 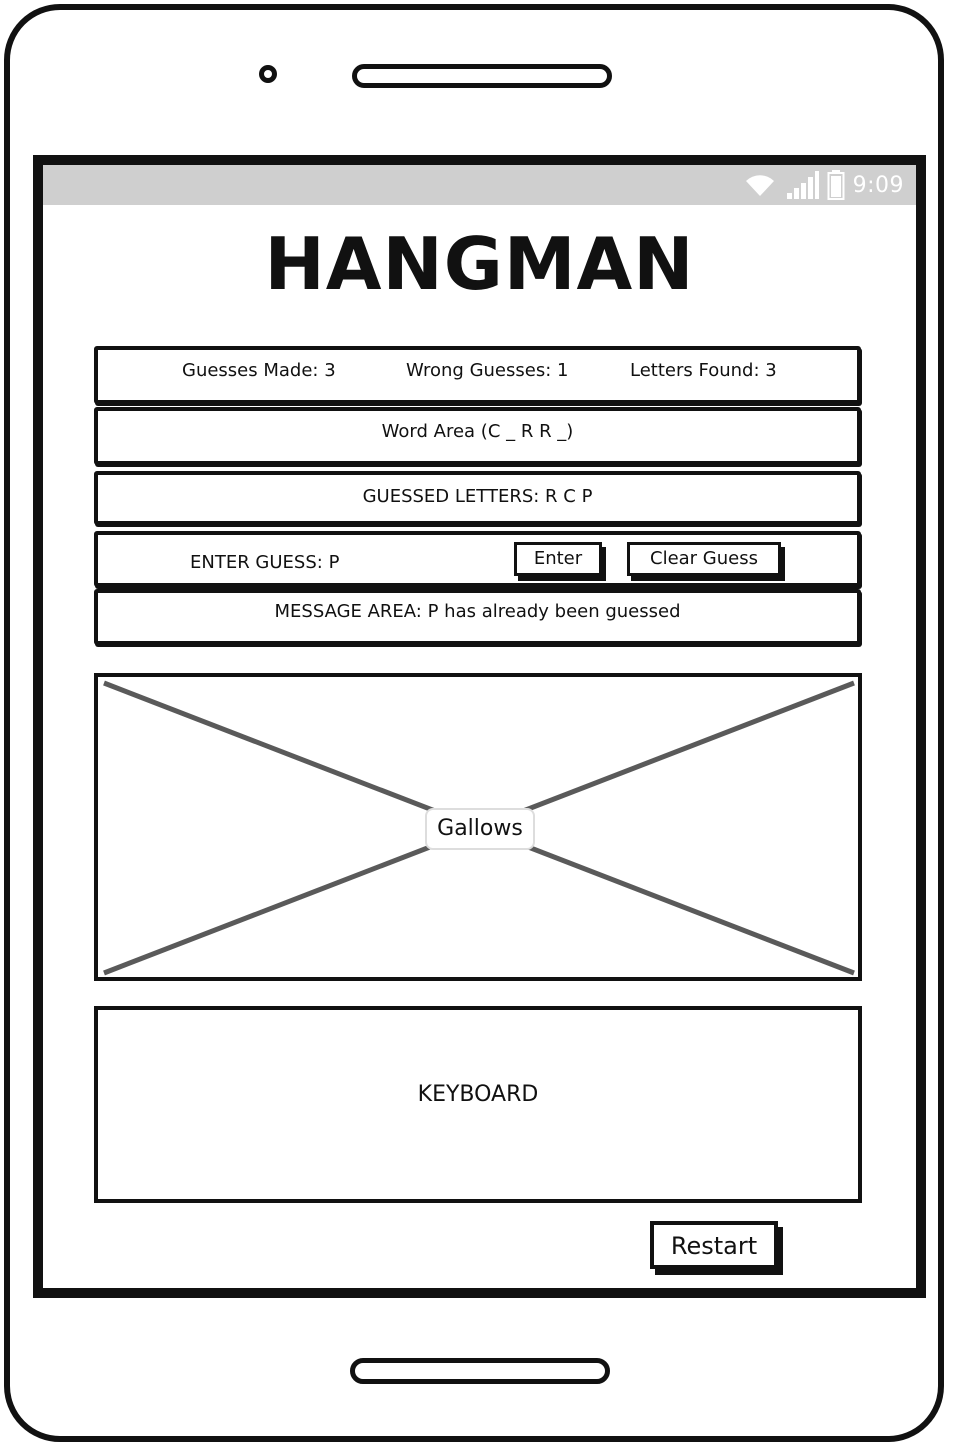 I want to click on guessed-letters-panel: GUESSED LETTERS: R C P, so click(x=477, y=498).